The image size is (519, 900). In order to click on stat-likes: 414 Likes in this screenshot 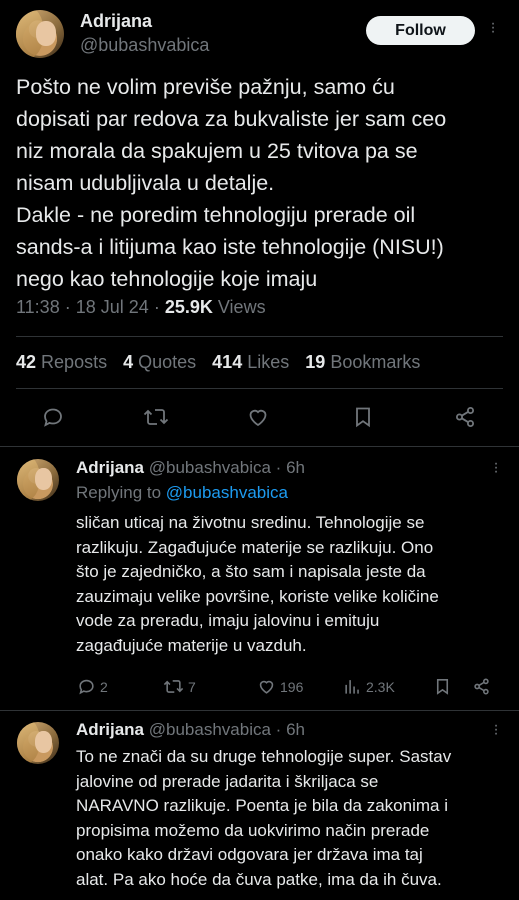, I will do `click(250, 362)`.